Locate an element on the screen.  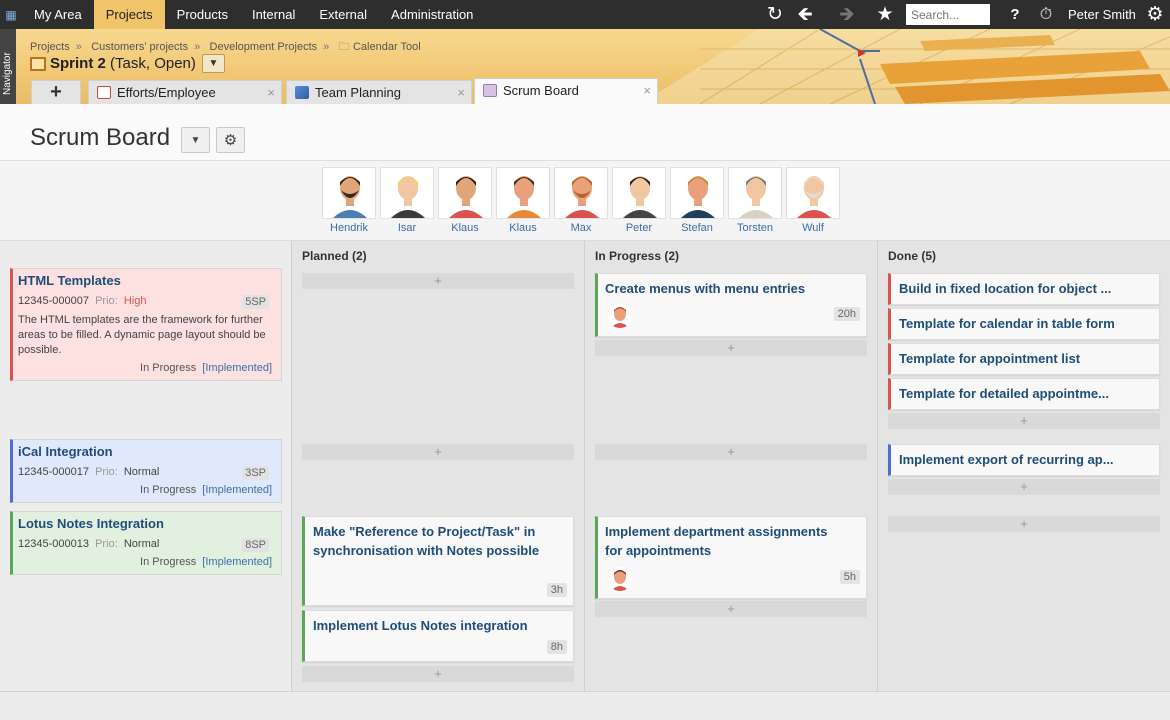
story-points-badge: 3SP is located at coordinates (255, 473).